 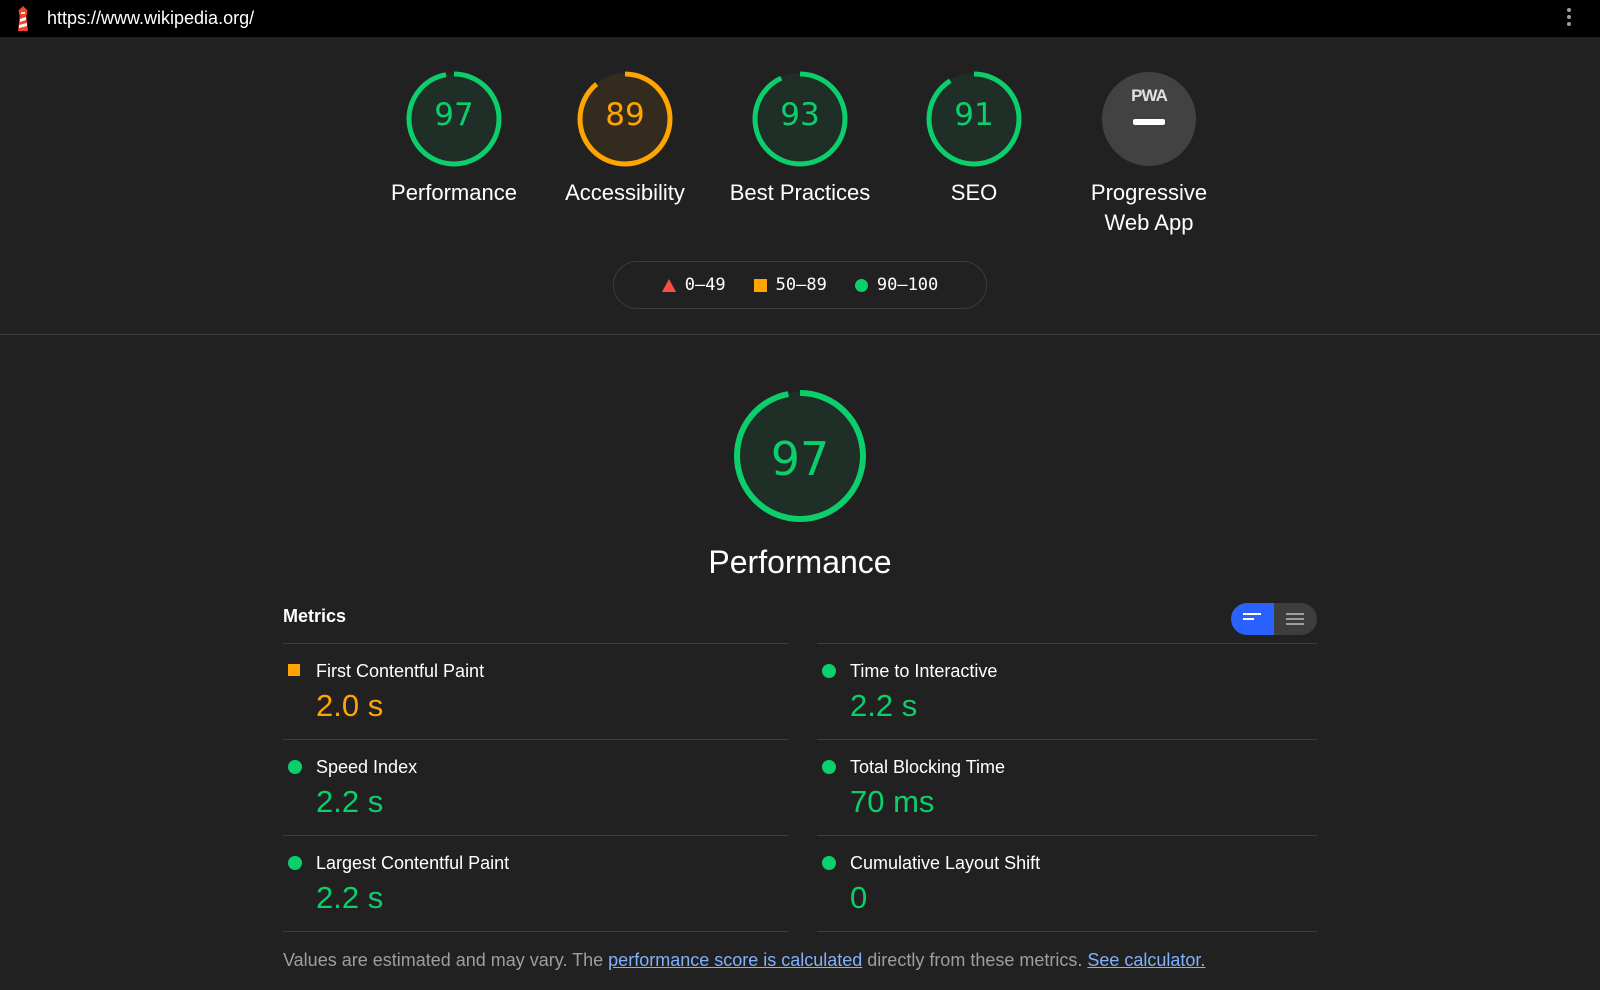 I want to click on legend-average: 50–89, so click(x=790, y=285).